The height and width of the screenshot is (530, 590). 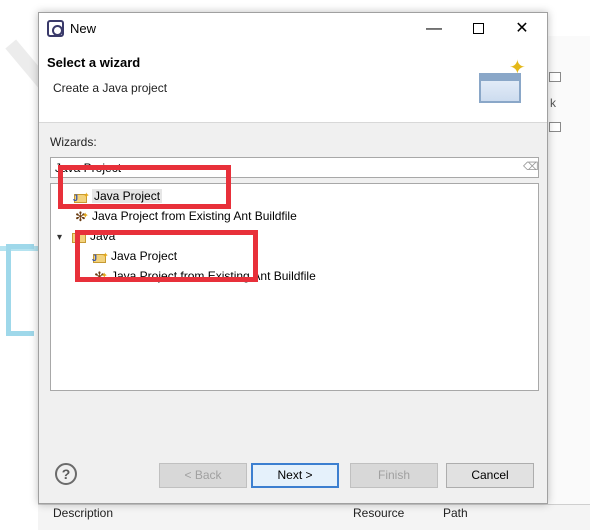 I want to click on dialog-titlebar: New — ✕, so click(x=293, y=29).